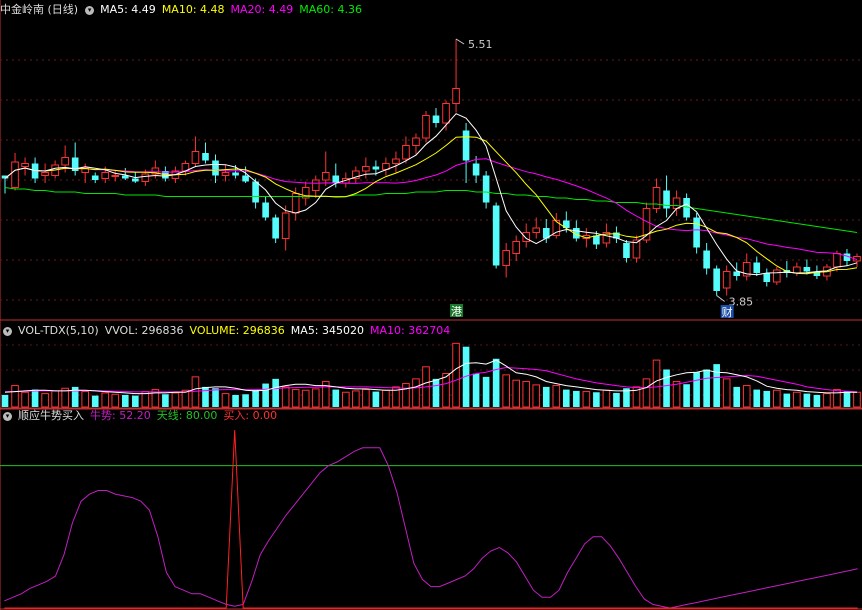 This screenshot has height=610, width=862. Describe the element at coordinates (431, 210) in the screenshot. I see `ma60-line` at that location.